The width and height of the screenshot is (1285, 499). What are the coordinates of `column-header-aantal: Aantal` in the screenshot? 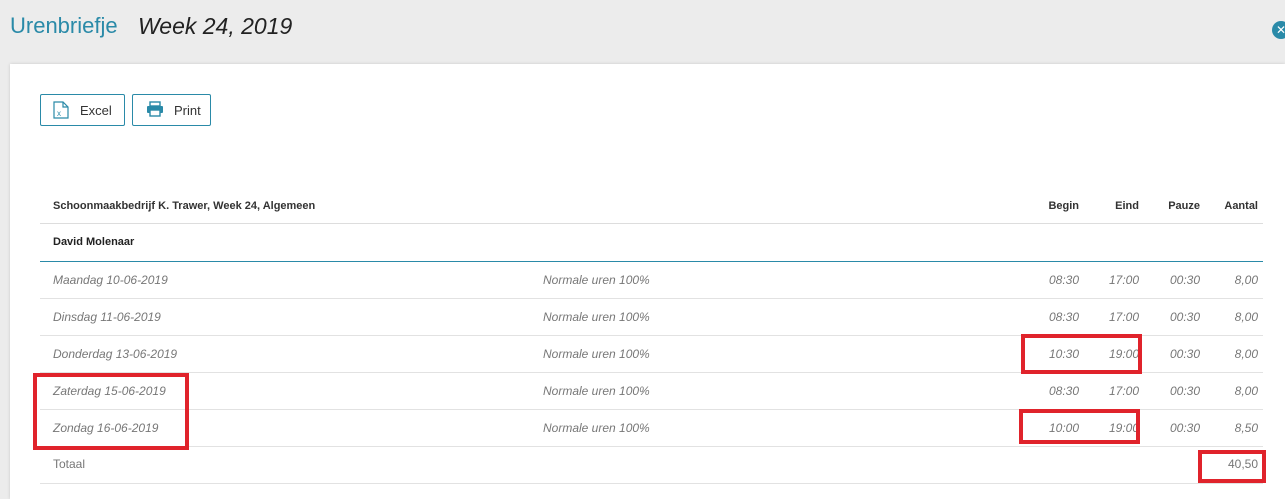 It's located at (1241, 206).